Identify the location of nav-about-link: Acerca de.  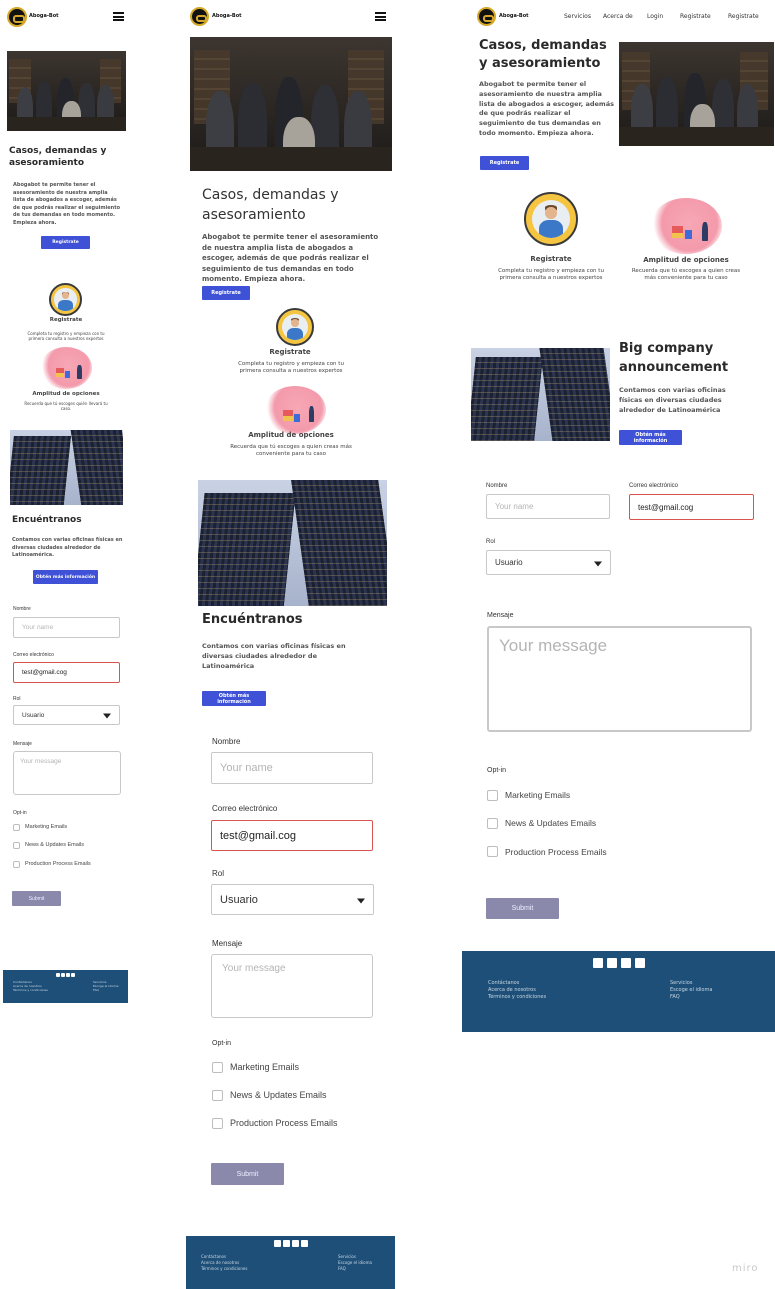
(618, 16).